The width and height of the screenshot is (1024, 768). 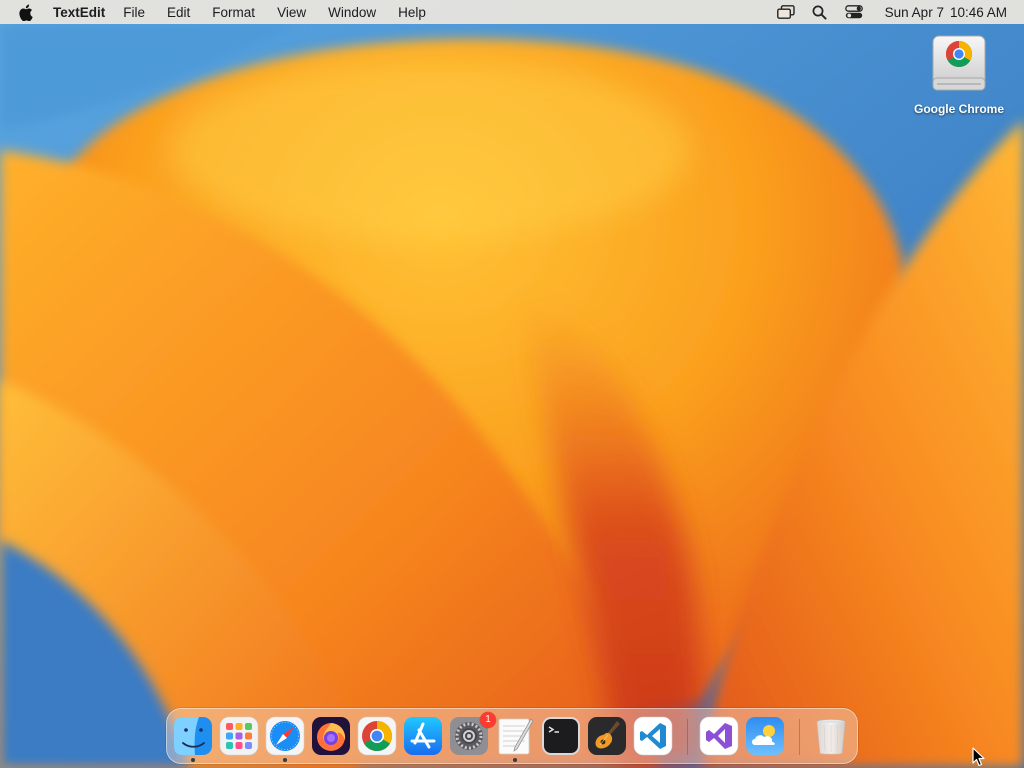 I want to click on desktop-icon-google-chrome: Google Chrome, so click(x=959, y=74).